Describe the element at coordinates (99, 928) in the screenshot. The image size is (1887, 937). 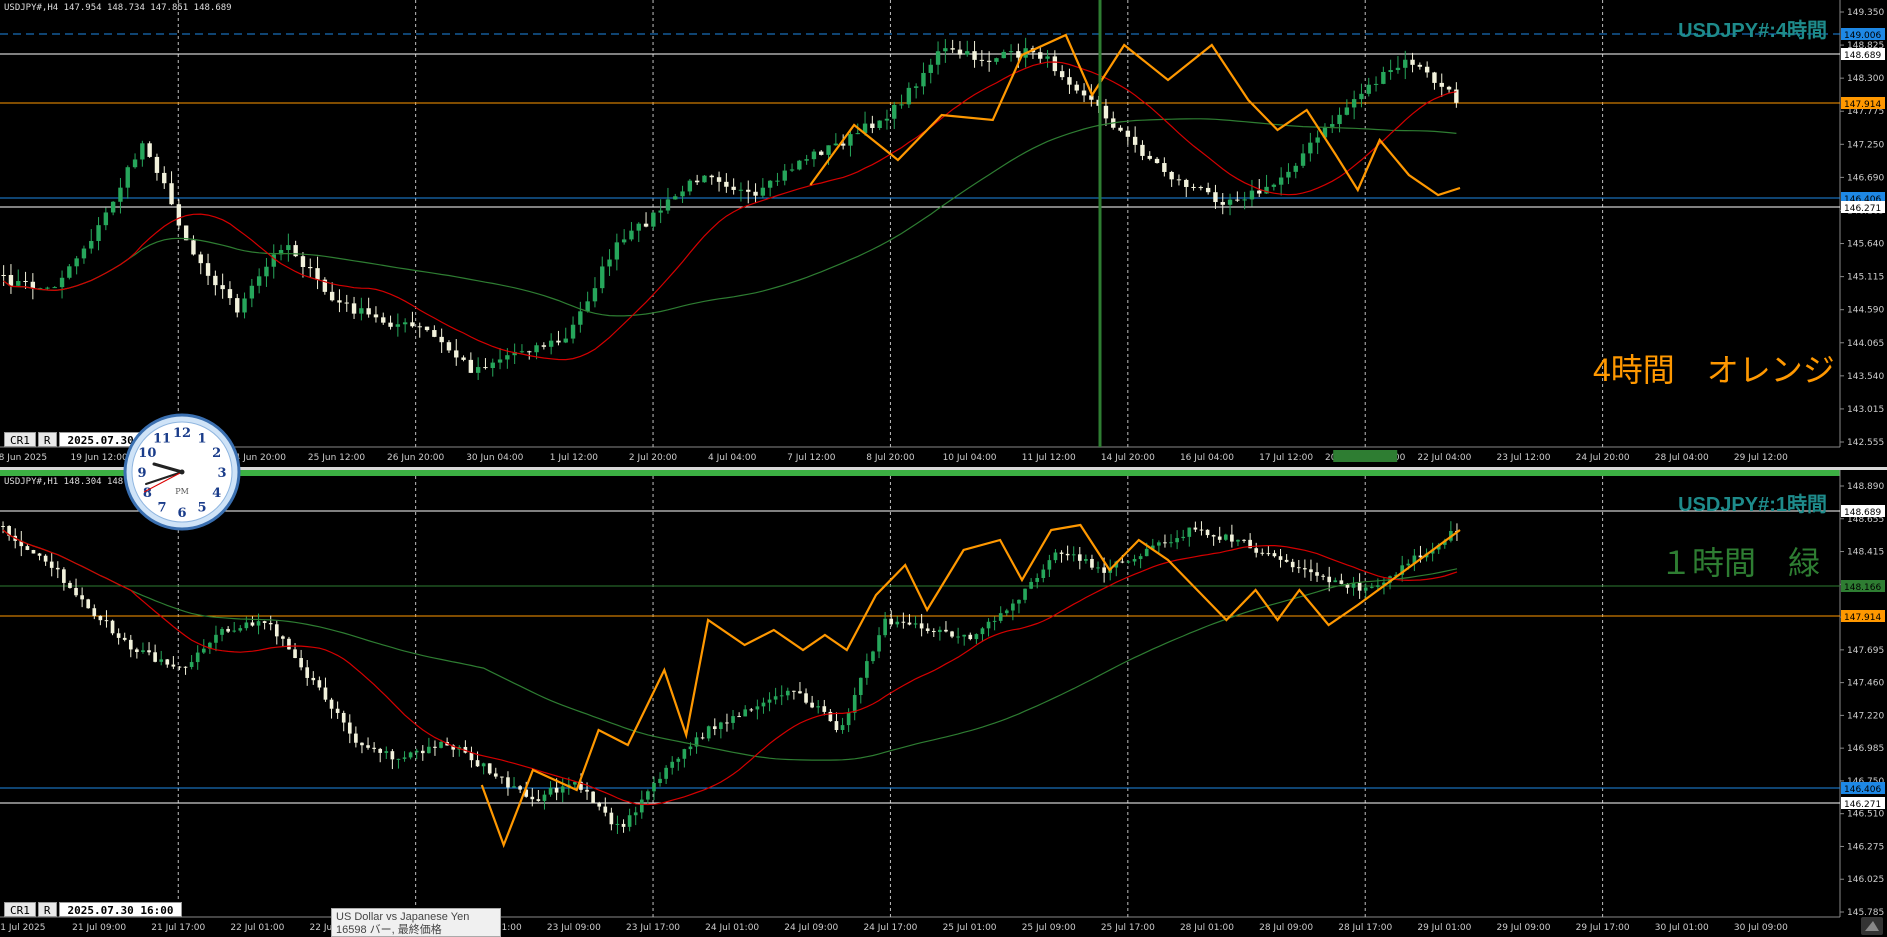
I see `time-tick-label: 21 Jul 09:00` at that location.